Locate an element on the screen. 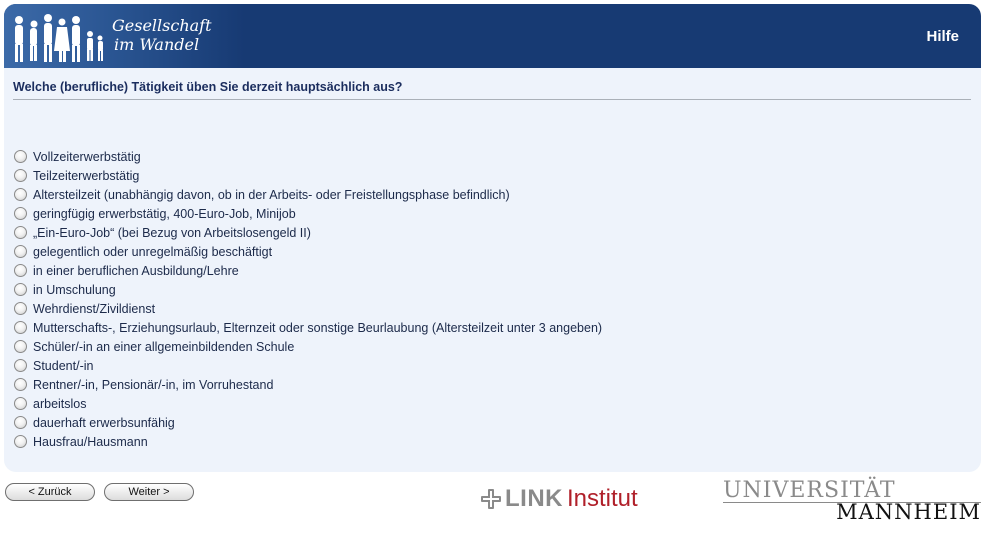 The image size is (991, 534). option-erwerbsunfaehig: dauerhaft erwerbsunfähig is located at coordinates (308, 422).